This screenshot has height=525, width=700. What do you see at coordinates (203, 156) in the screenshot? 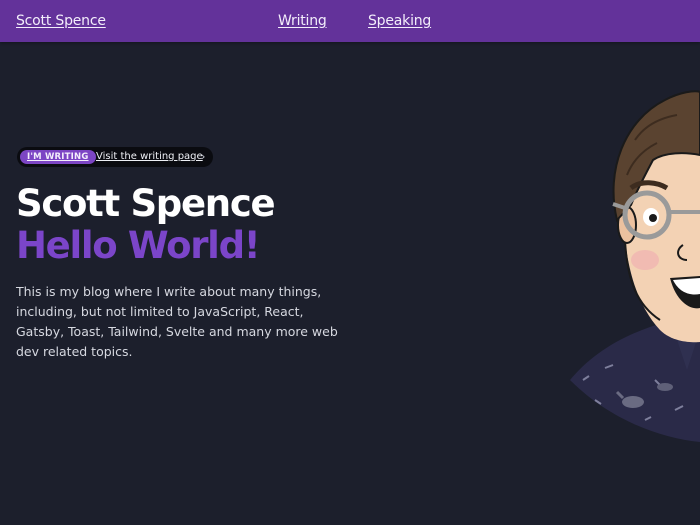
I see `chevron-right-icon: ›` at bounding box center [203, 156].